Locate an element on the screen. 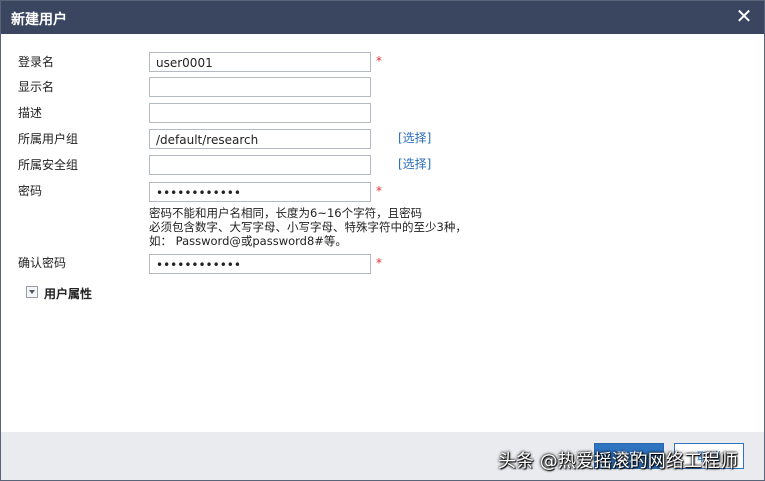 The image size is (765, 481). password-hint-line: 如： Password@或password8#等。 is located at coordinates (248, 241).